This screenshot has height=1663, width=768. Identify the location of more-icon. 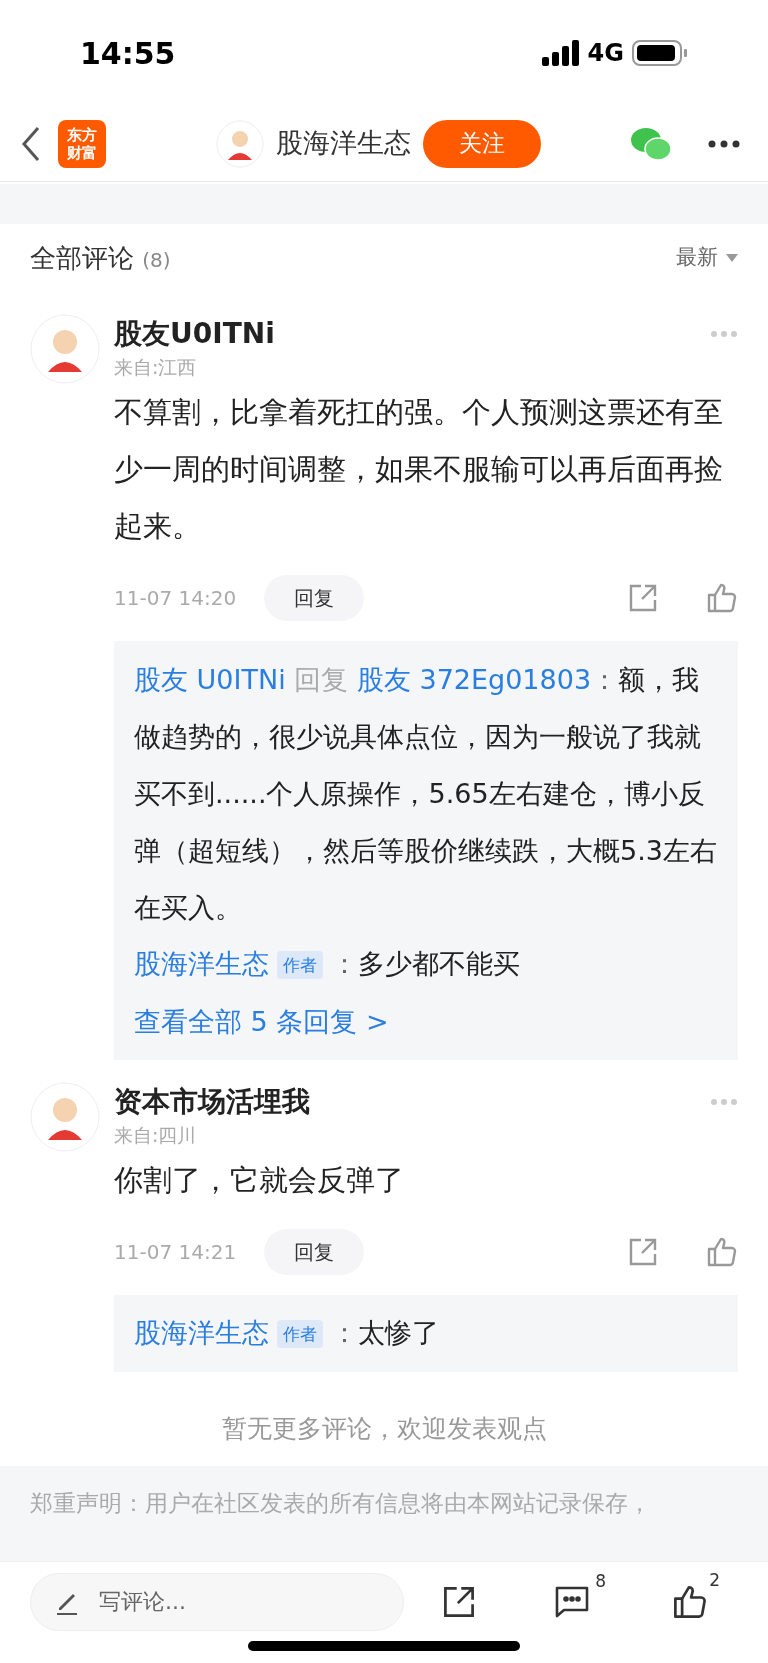
(724, 143).